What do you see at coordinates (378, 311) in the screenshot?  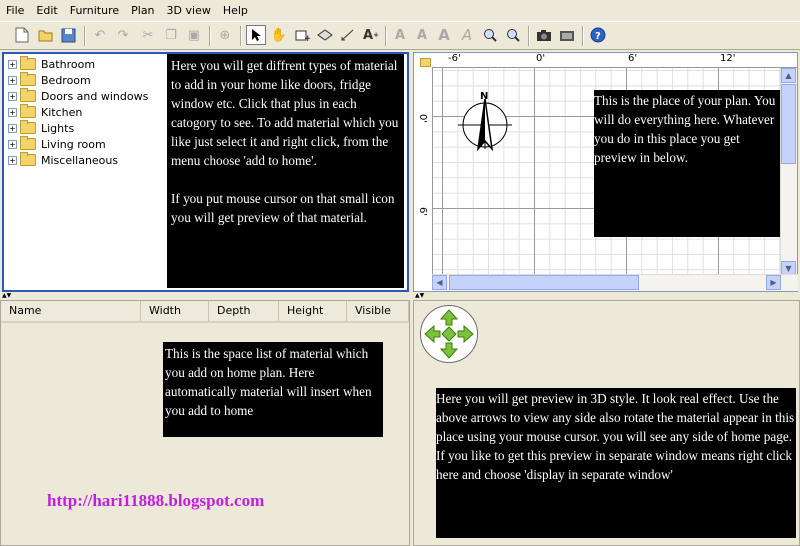 I see `column-header-visible: Visible` at bounding box center [378, 311].